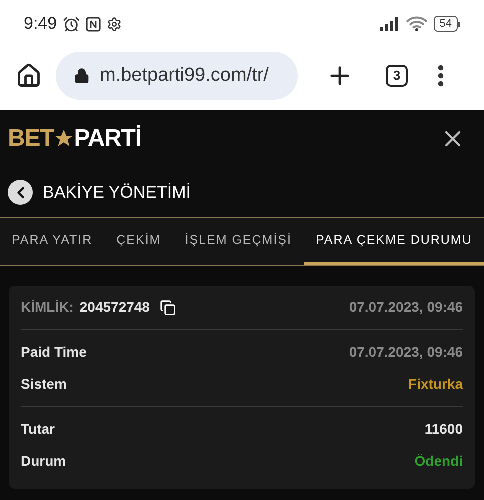 This screenshot has width=484, height=500. Describe the element at coordinates (43, 461) in the screenshot. I see `row-label: Durum` at that location.